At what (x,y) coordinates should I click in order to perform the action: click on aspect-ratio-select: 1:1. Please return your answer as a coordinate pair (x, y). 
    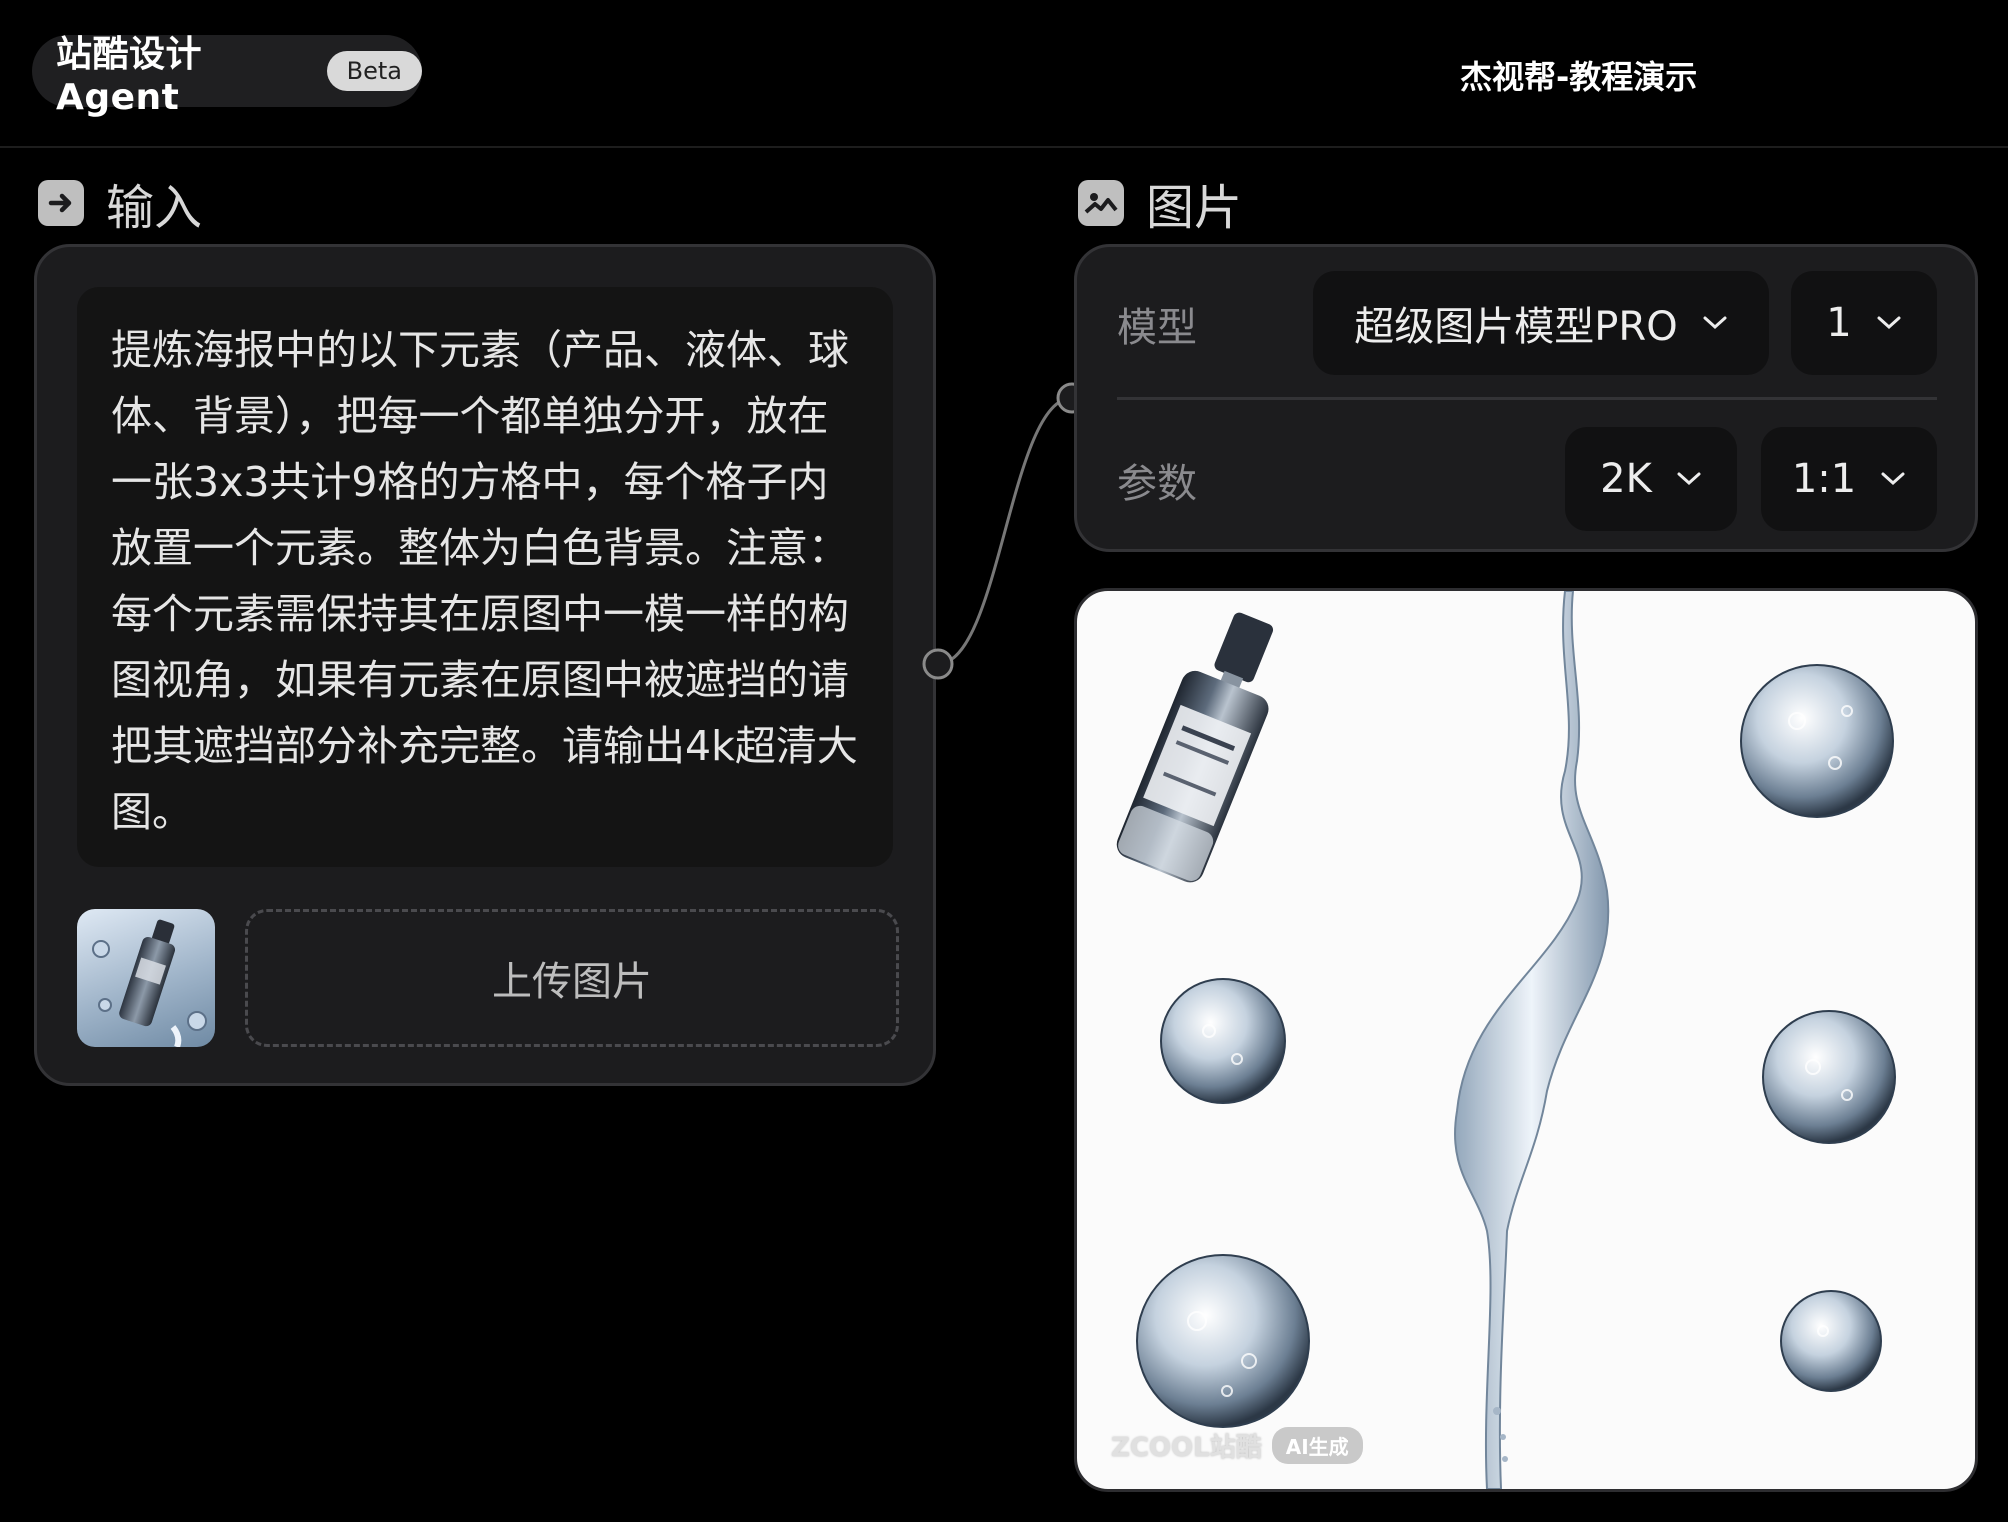
    Looking at the image, I should click on (1849, 479).